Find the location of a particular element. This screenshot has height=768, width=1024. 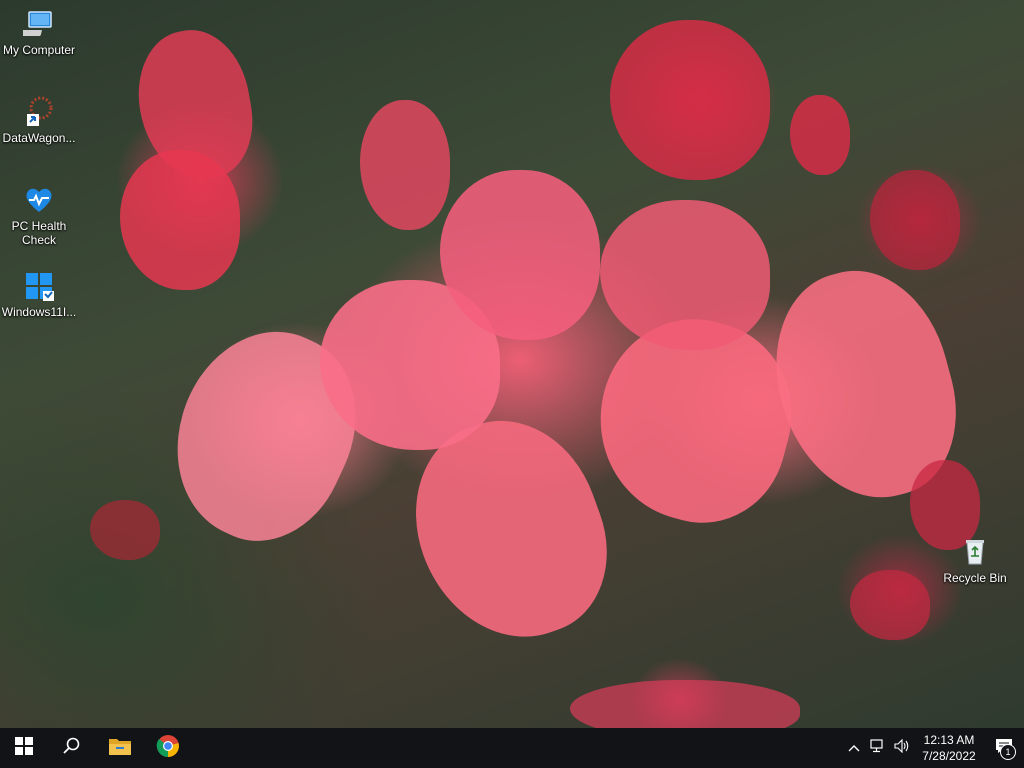

volume-button is located at coordinates (902, 748).